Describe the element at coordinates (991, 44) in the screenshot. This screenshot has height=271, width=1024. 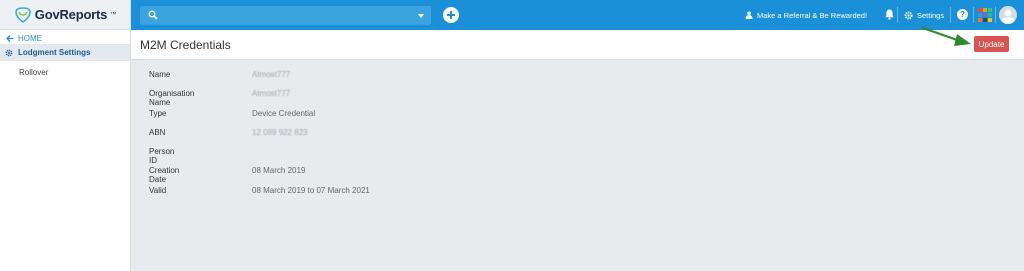
I see `update-button: Update` at that location.